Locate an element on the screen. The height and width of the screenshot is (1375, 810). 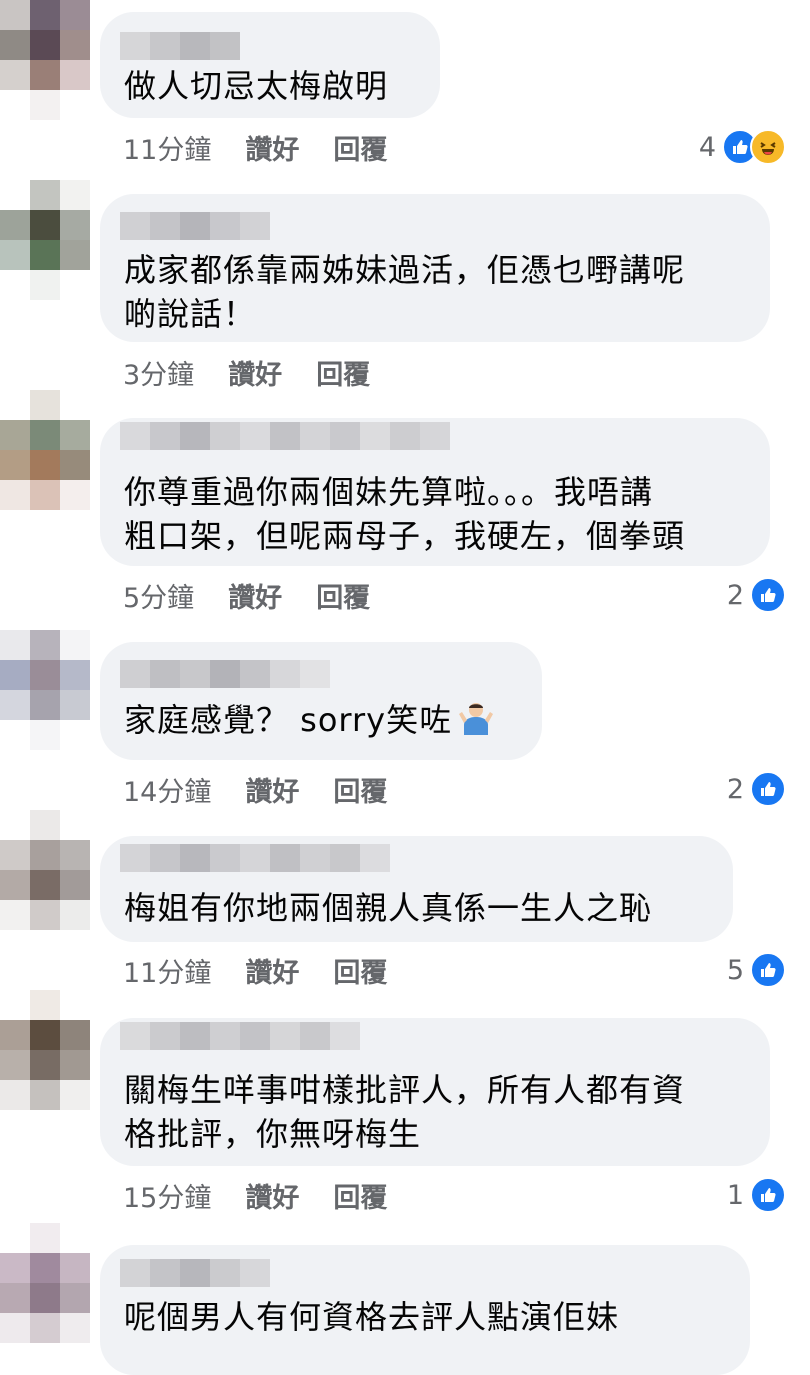
comment-bubble: 做人切忌太梅啟明 is located at coordinates (270, 65).